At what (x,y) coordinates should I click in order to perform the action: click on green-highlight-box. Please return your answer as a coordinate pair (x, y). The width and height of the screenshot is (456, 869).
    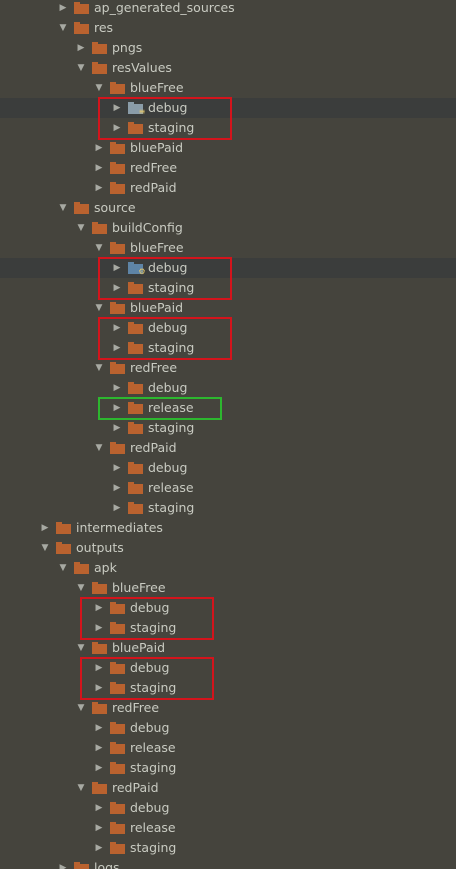
    Looking at the image, I should click on (160, 408).